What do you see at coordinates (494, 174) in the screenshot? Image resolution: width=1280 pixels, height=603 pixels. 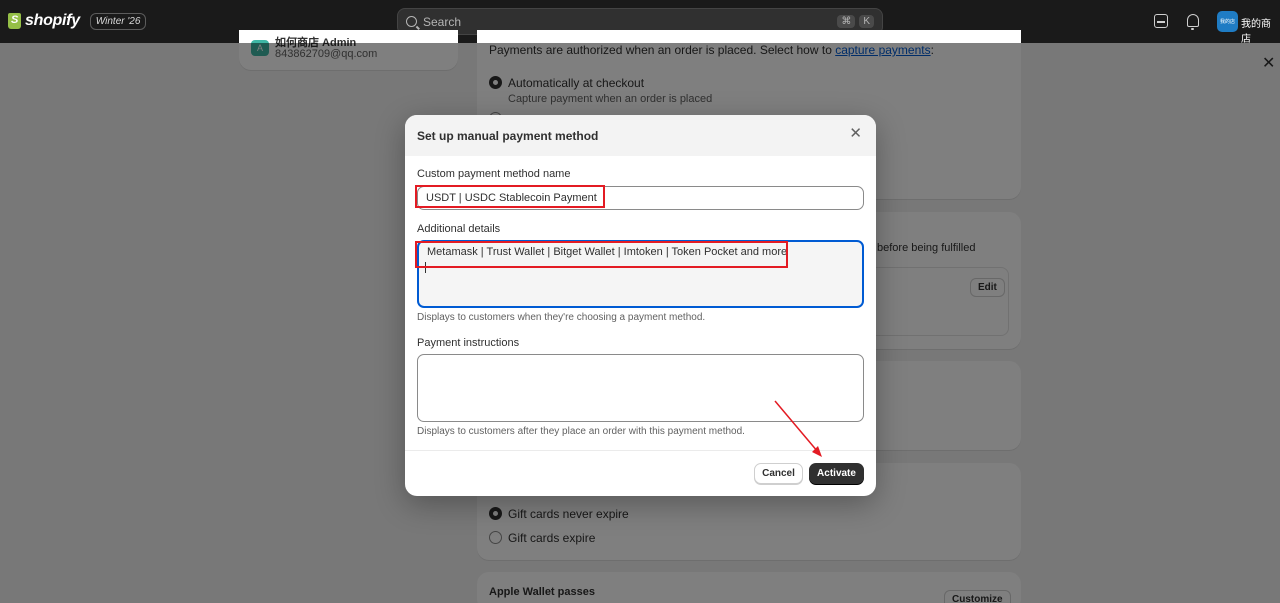 I see `method-name-label: Custom payment method name` at bounding box center [494, 174].